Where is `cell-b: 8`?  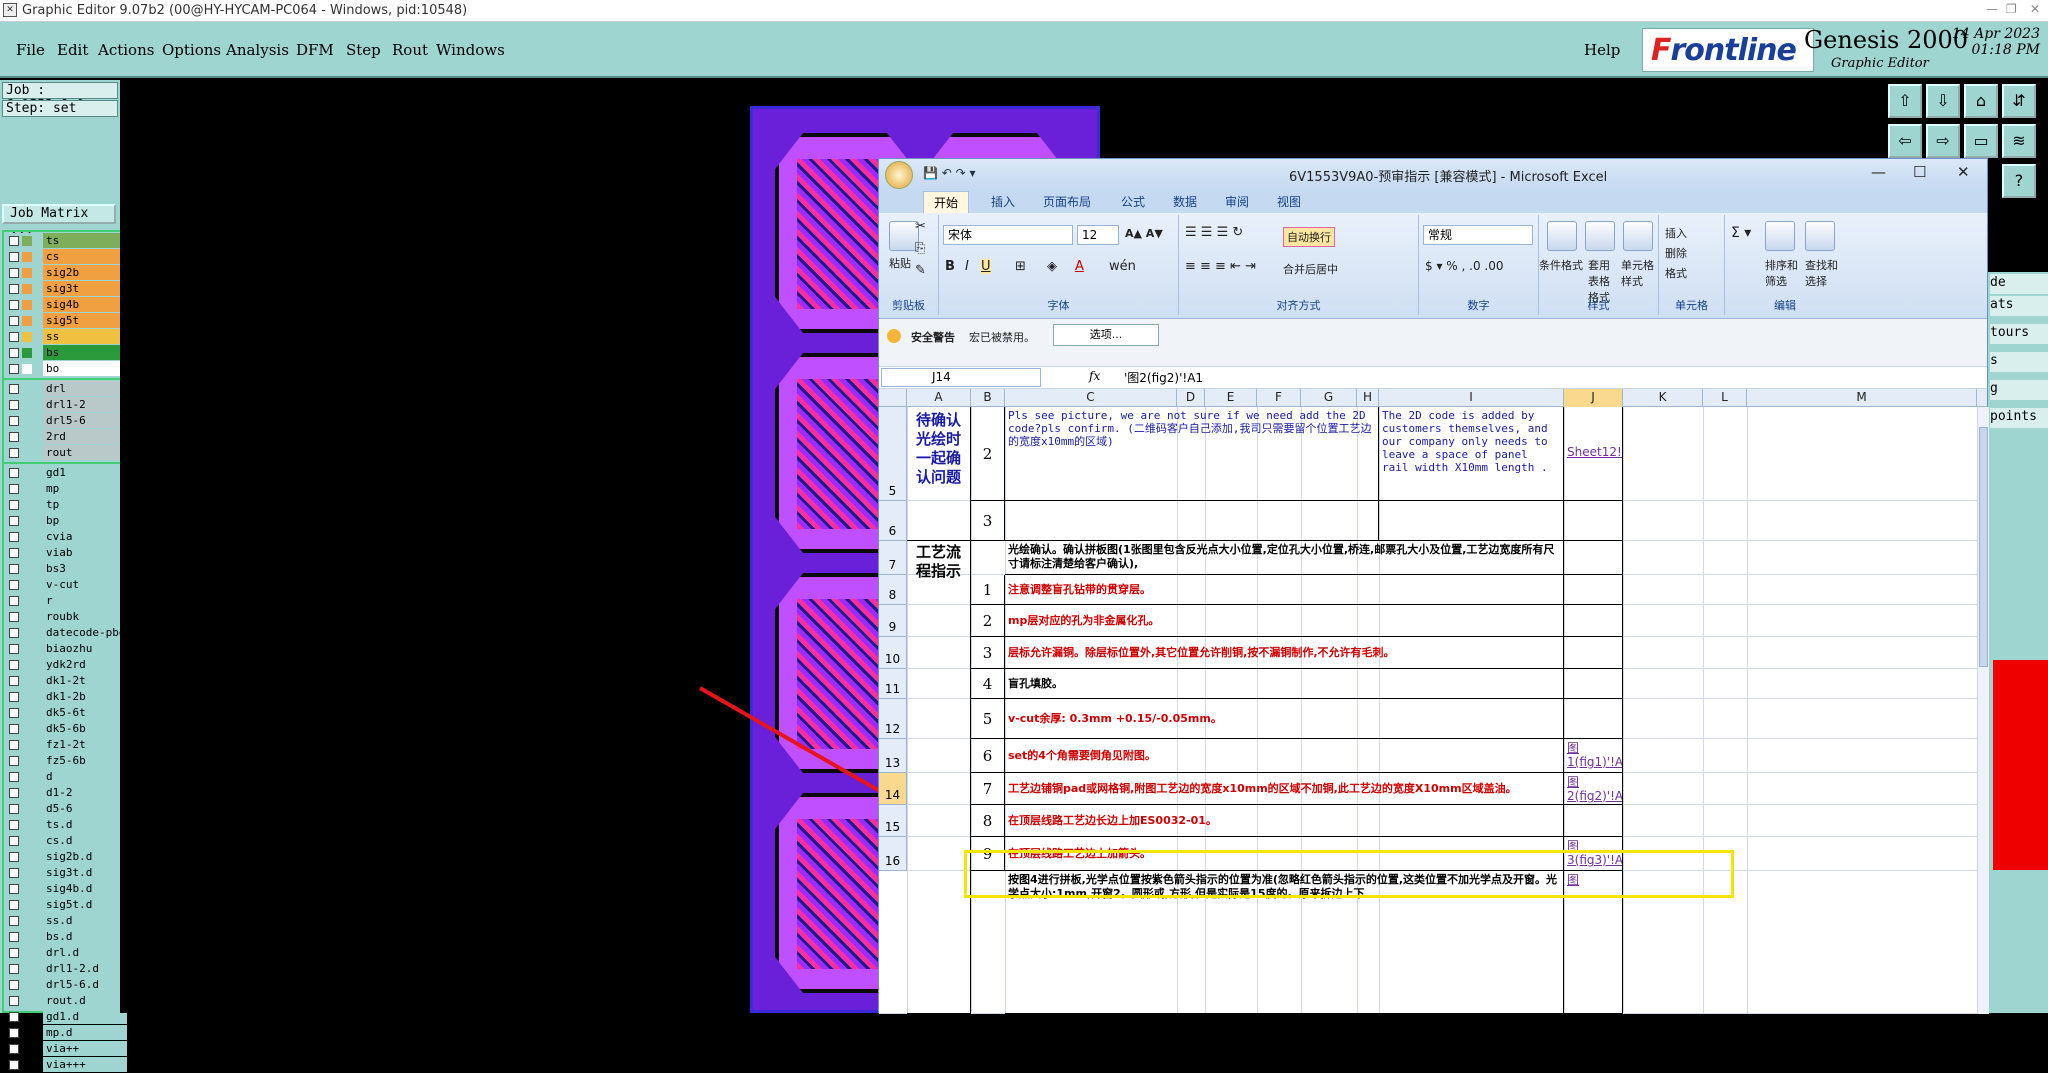
cell-b: 8 is located at coordinates (988, 821).